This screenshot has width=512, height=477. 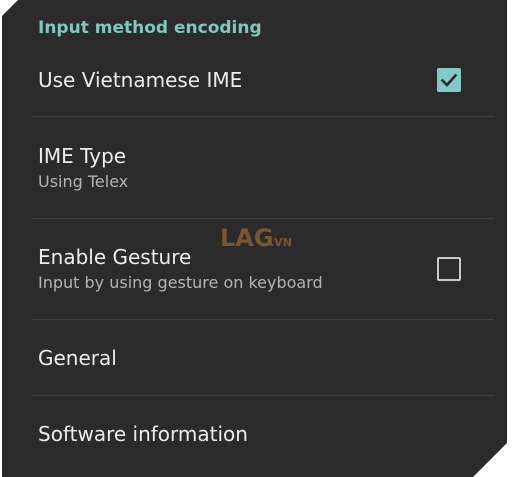 What do you see at coordinates (150, 28) in the screenshot?
I see `section-header: Input method encoding` at bounding box center [150, 28].